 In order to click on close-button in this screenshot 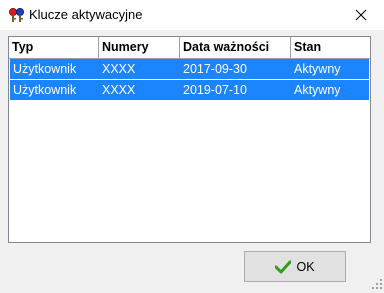, I will do `click(361, 15)`.